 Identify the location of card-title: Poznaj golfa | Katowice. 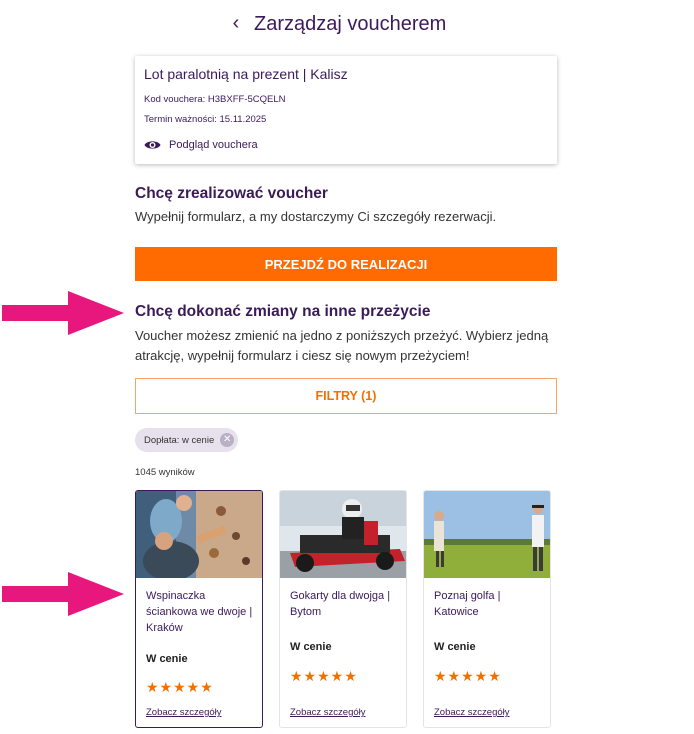
(467, 604).